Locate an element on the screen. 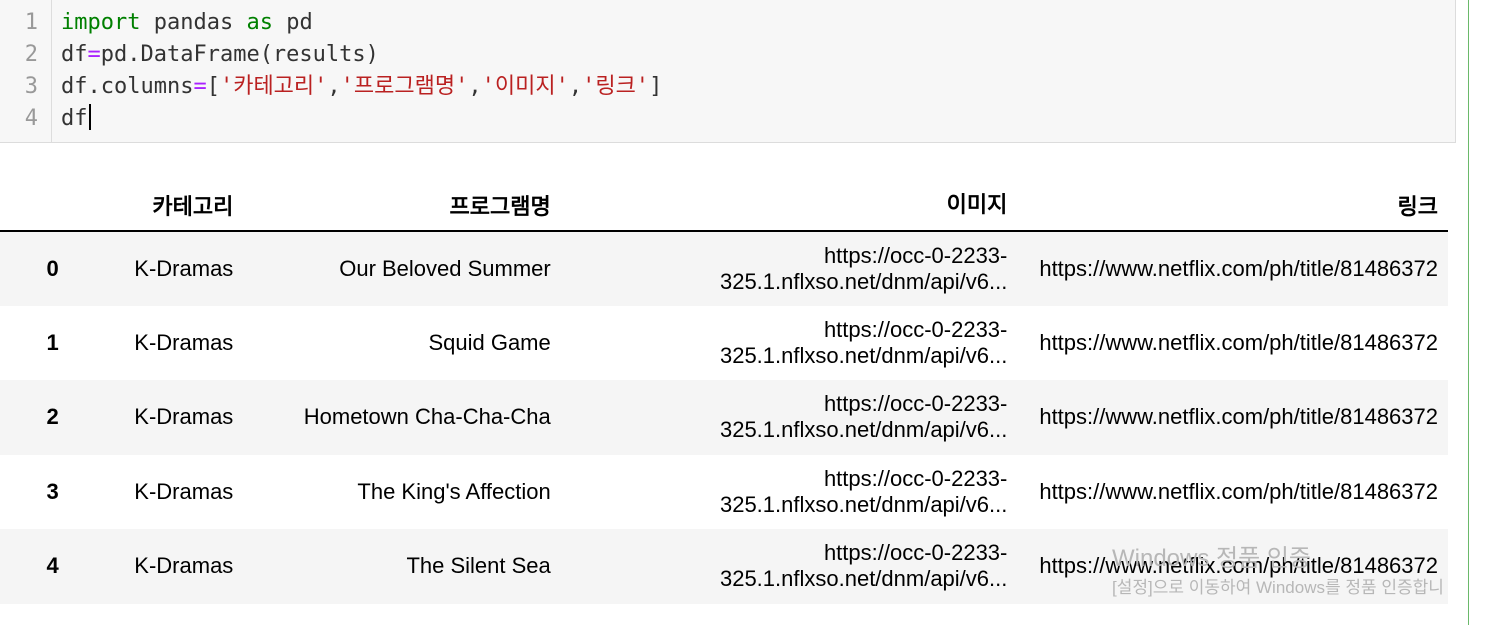 This screenshot has height=625, width=1489. program-cell: Hometown Cha-Cha-Cha is located at coordinates (427, 417).